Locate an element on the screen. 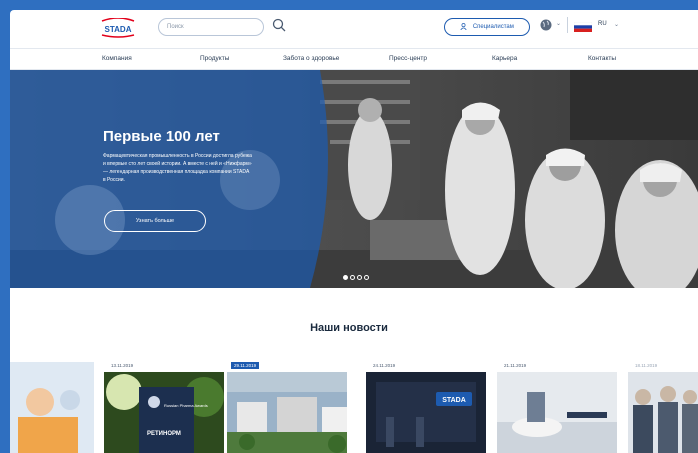 The image size is (698, 453). news-card: 21.11.2019 is located at coordinates (557, 407).